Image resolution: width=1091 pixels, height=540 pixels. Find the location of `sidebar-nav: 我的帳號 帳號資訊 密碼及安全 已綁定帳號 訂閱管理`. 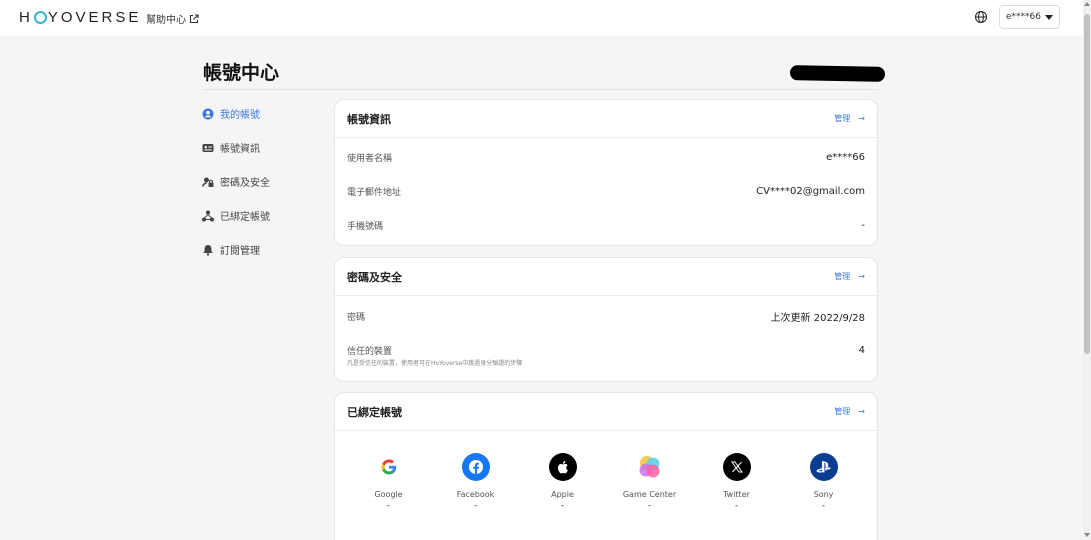

sidebar-nav: 我的帳號 帳號資訊 密碼及安全 已綁定帳號 訂閱管理 is located at coordinates (236, 190).